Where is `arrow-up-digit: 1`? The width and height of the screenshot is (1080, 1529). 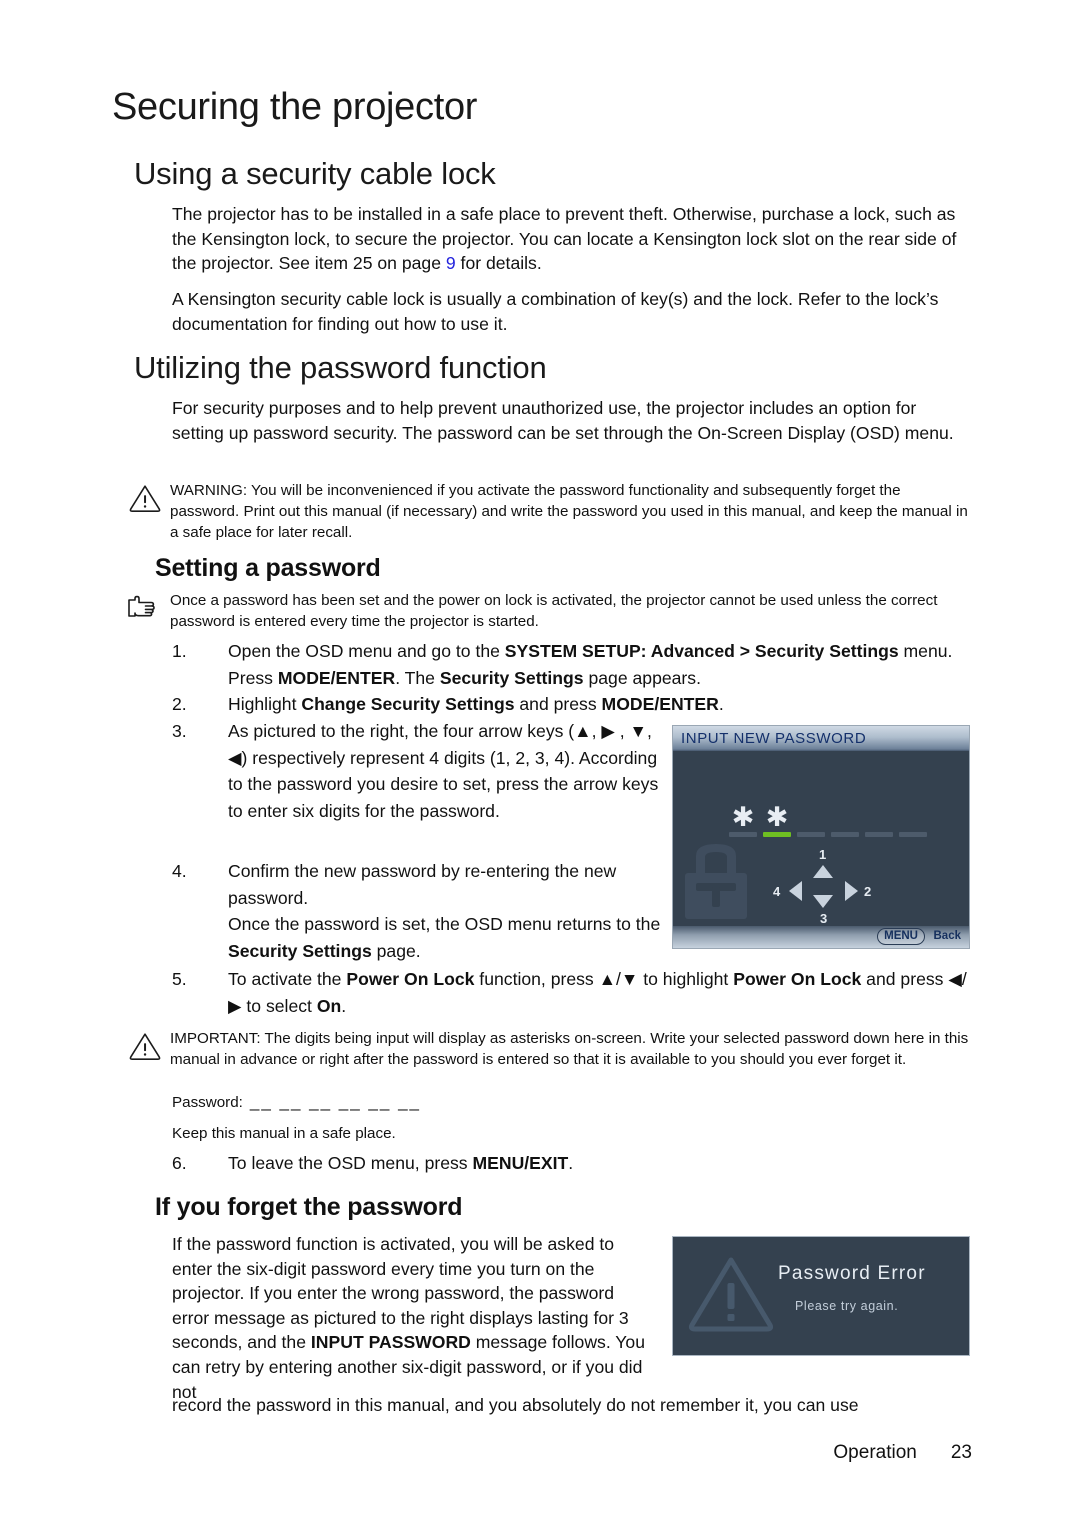 arrow-up-digit: 1 is located at coordinates (823, 854).